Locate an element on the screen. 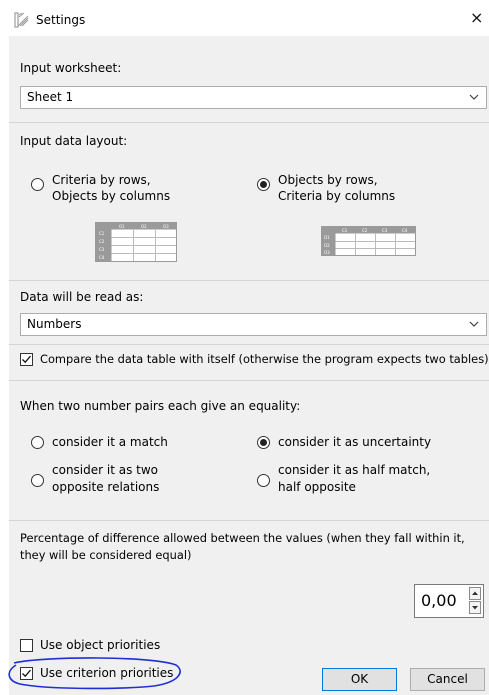 Image resolution: width=489 pixels, height=695 pixels. input-worksheet-value: Sheet 1 is located at coordinates (50, 97).